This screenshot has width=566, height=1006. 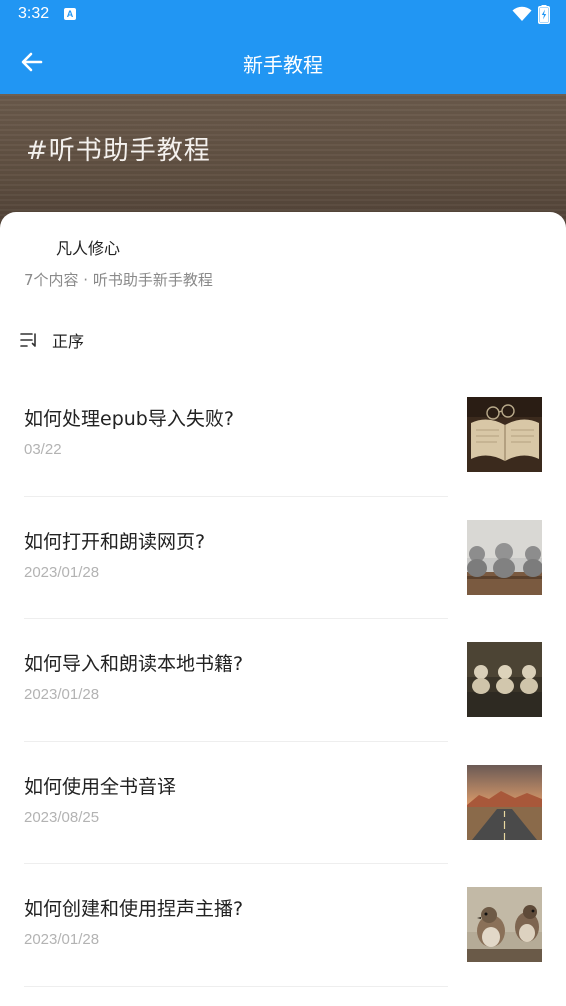 I want to click on wifi-icon, so click(x=522, y=13).